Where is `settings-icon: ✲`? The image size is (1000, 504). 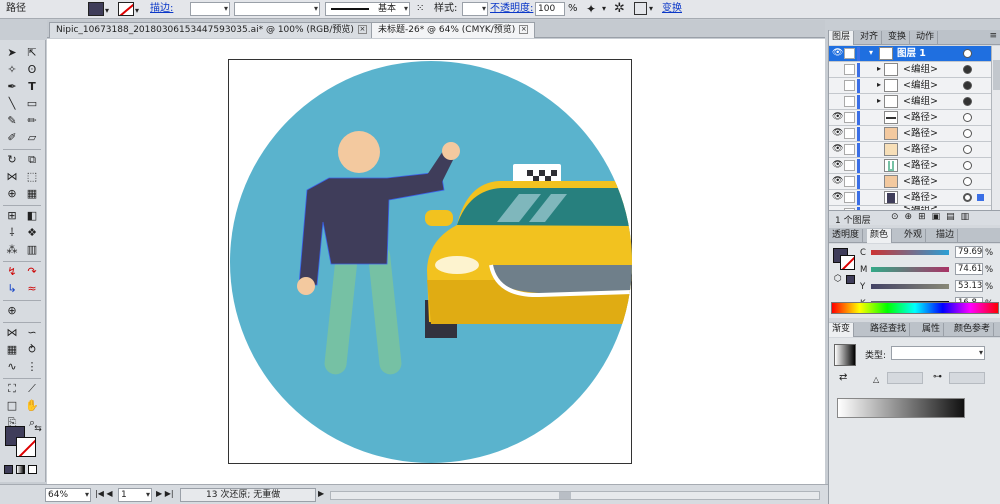 settings-icon: ✲ is located at coordinates (619, 8).